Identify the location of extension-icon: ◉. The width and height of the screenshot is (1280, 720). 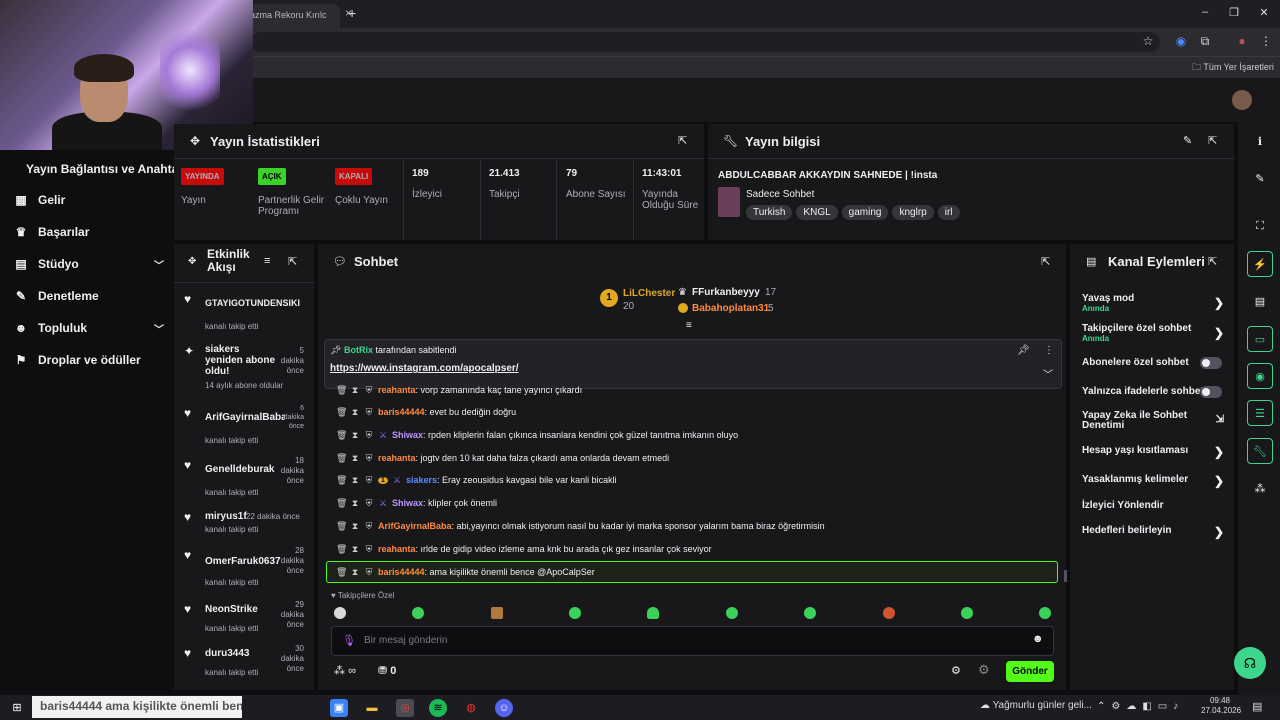
(1181, 41).